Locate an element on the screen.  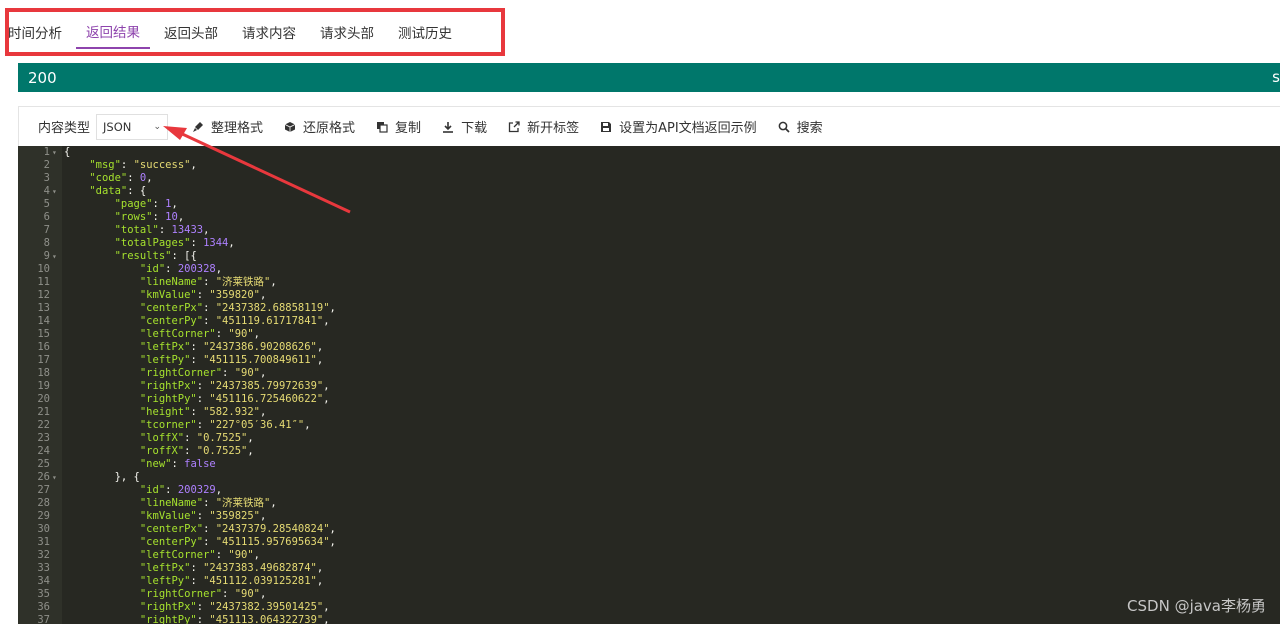
tab-request-body: 请求内容 is located at coordinates (269, 33).